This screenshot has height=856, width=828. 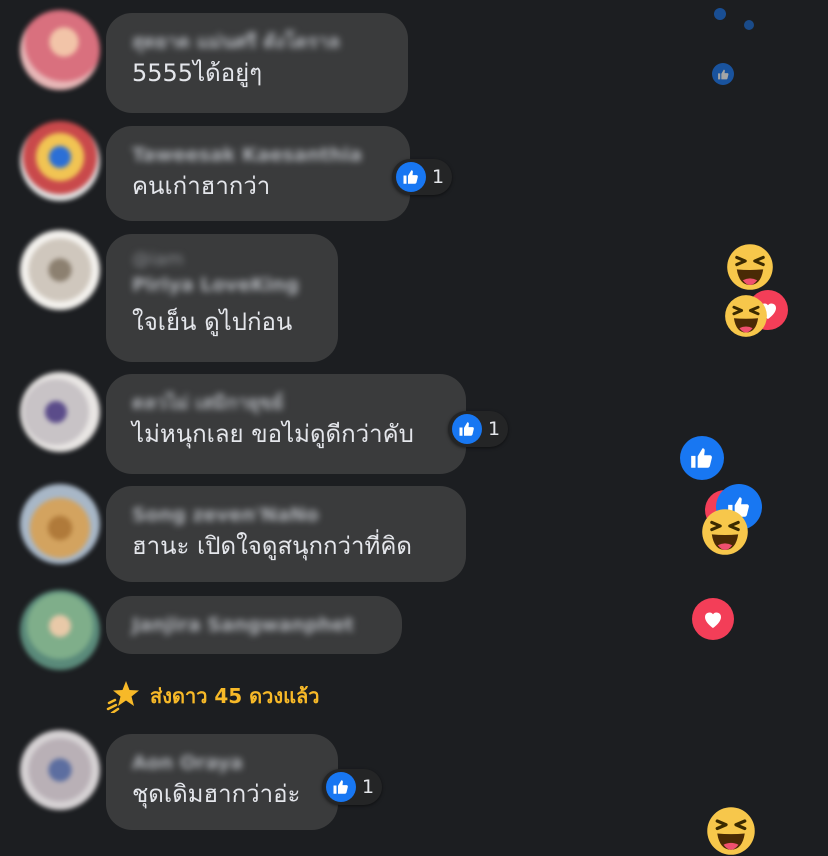 What do you see at coordinates (223, 763) in the screenshot?
I see `commenter-name: Aon Oraya` at bounding box center [223, 763].